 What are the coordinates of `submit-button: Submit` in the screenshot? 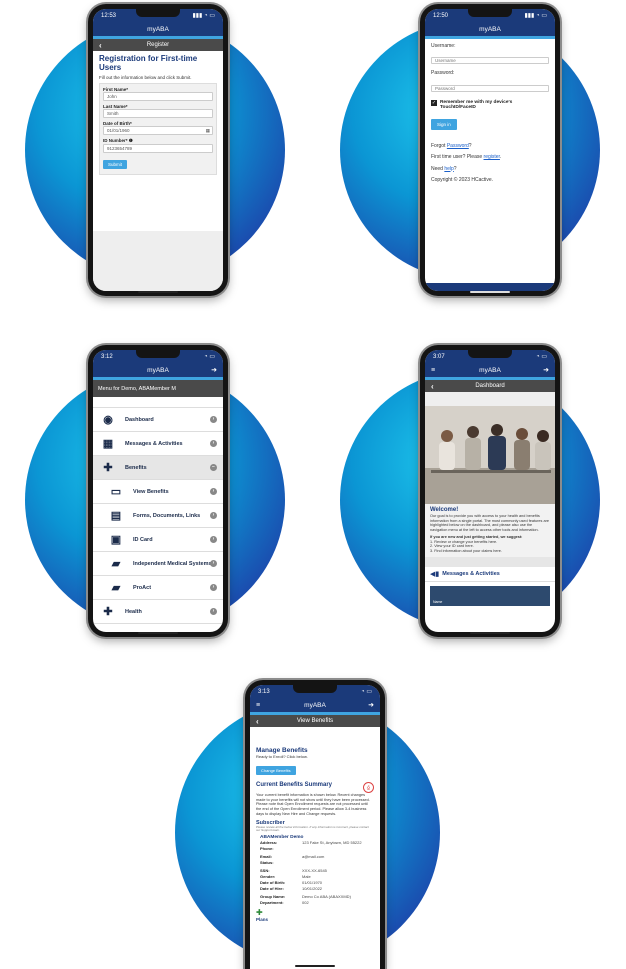 It's located at (115, 165).